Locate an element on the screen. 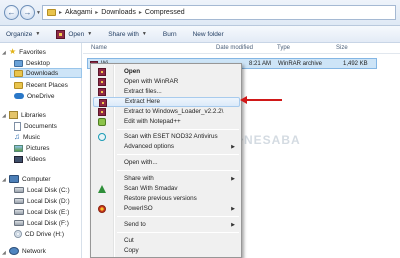  new-folder-label: New folder is located at coordinates (208, 34).